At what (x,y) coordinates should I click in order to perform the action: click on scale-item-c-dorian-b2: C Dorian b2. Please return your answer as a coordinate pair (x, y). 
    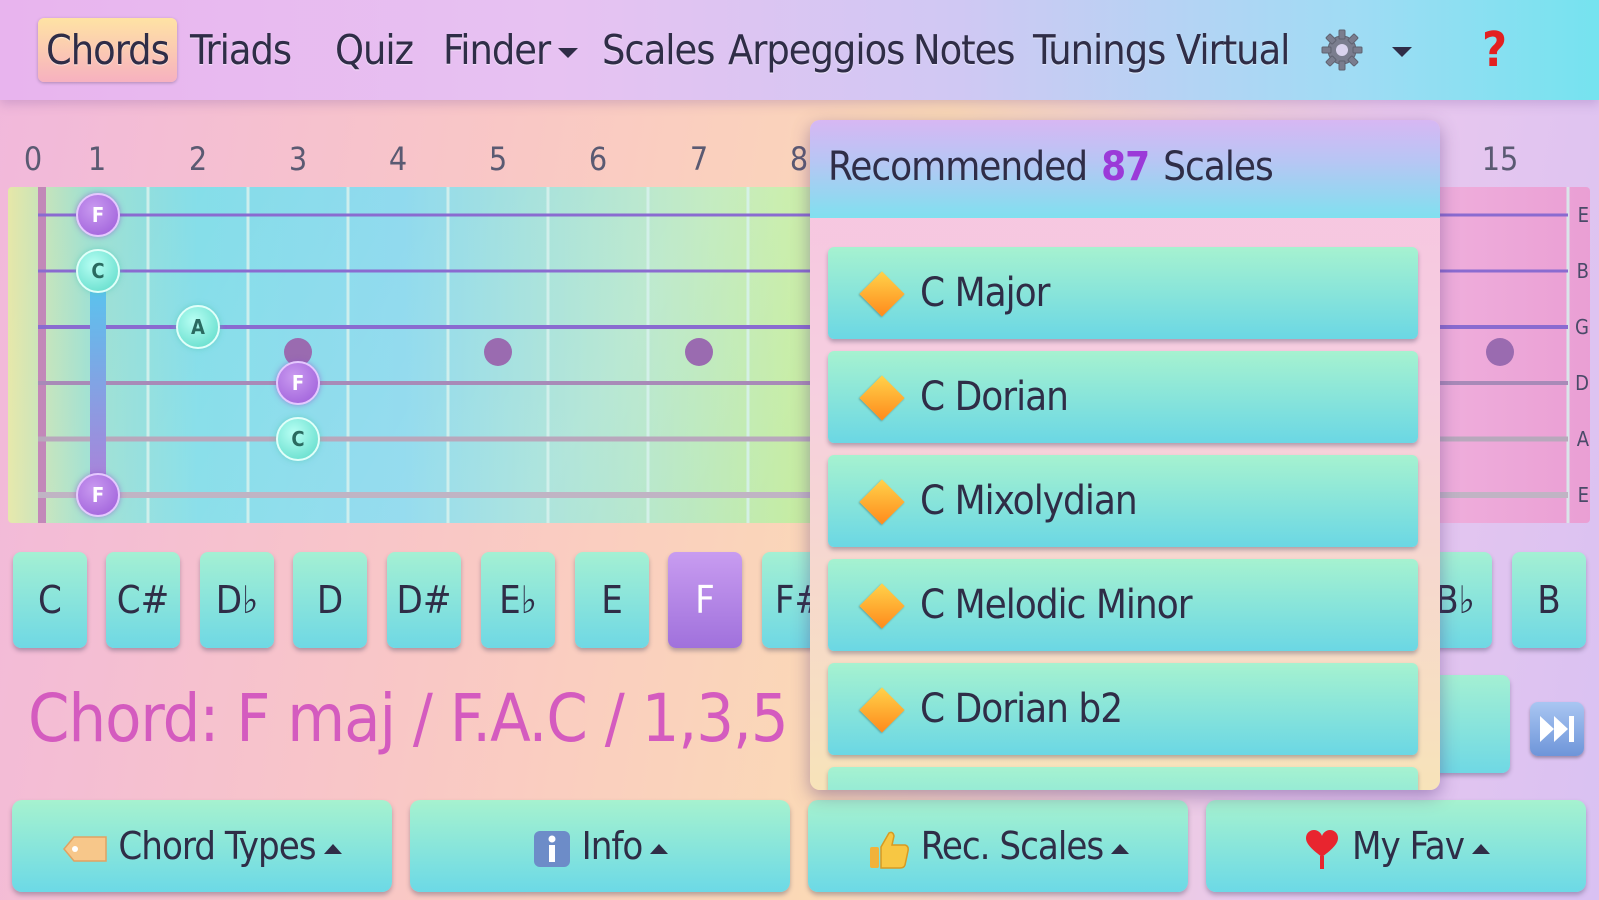
    Looking at the image, I should click on (1123, 709).